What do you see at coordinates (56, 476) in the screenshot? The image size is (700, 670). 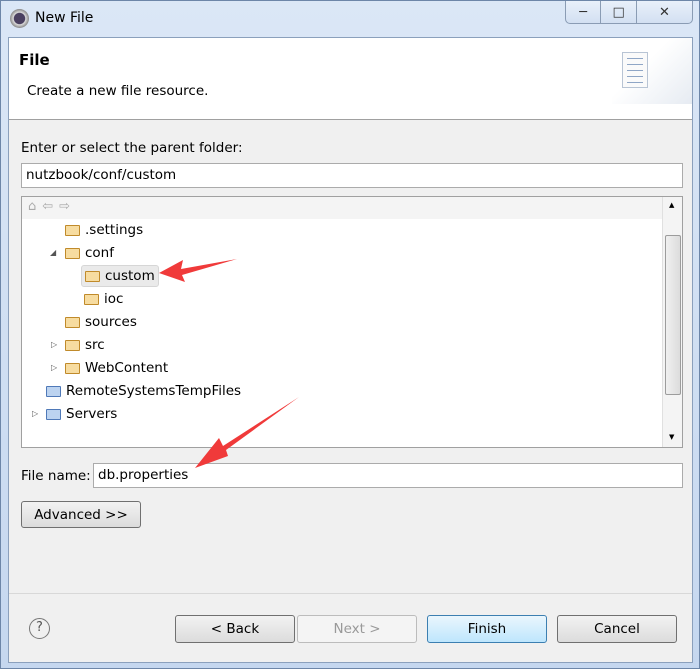 I see `file-name-label: File name:` at bounding box center [56, 476].